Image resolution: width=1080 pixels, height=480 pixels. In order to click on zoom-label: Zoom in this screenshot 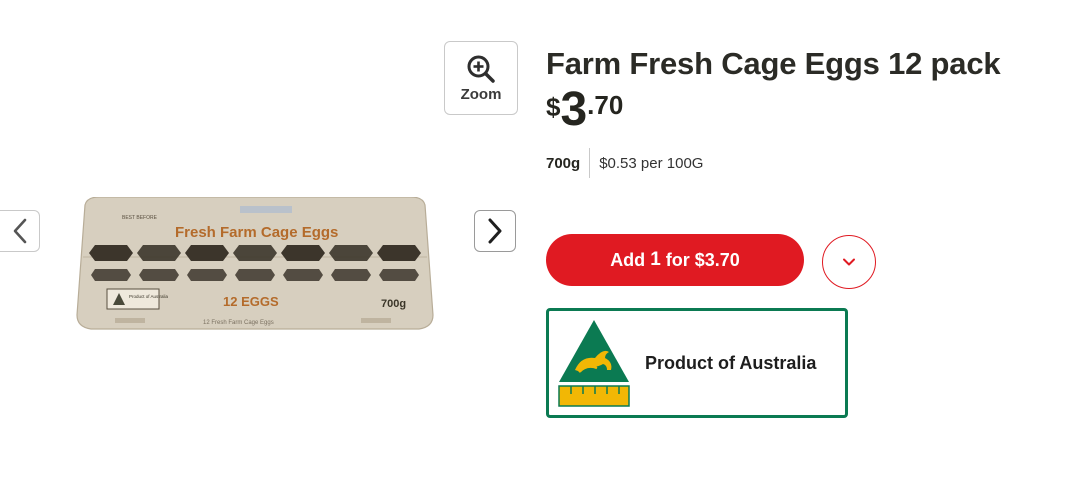, I will do `click(481, 94)`.